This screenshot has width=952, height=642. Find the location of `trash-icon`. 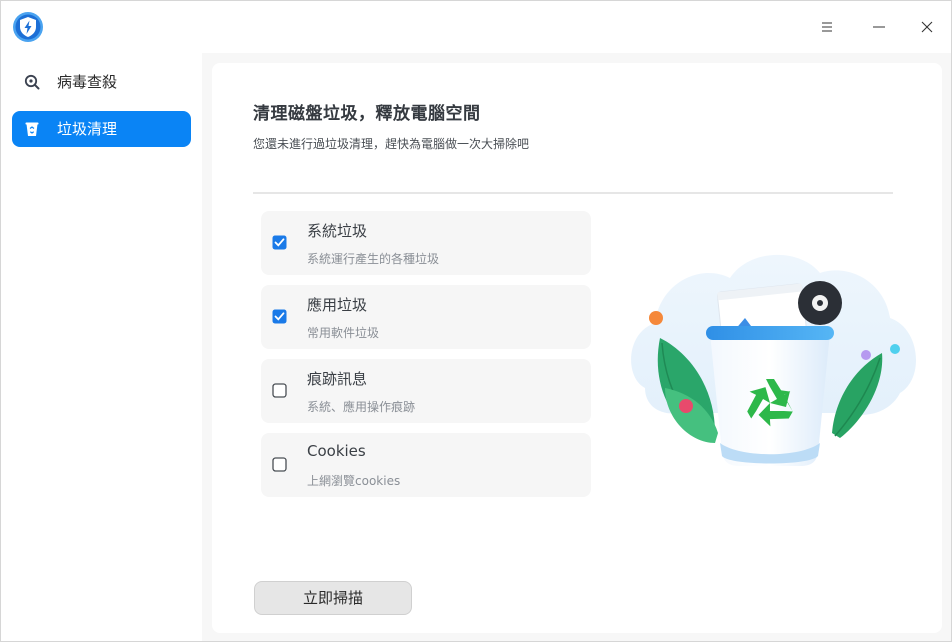

trash-icon is located at coordinates (32, 129).